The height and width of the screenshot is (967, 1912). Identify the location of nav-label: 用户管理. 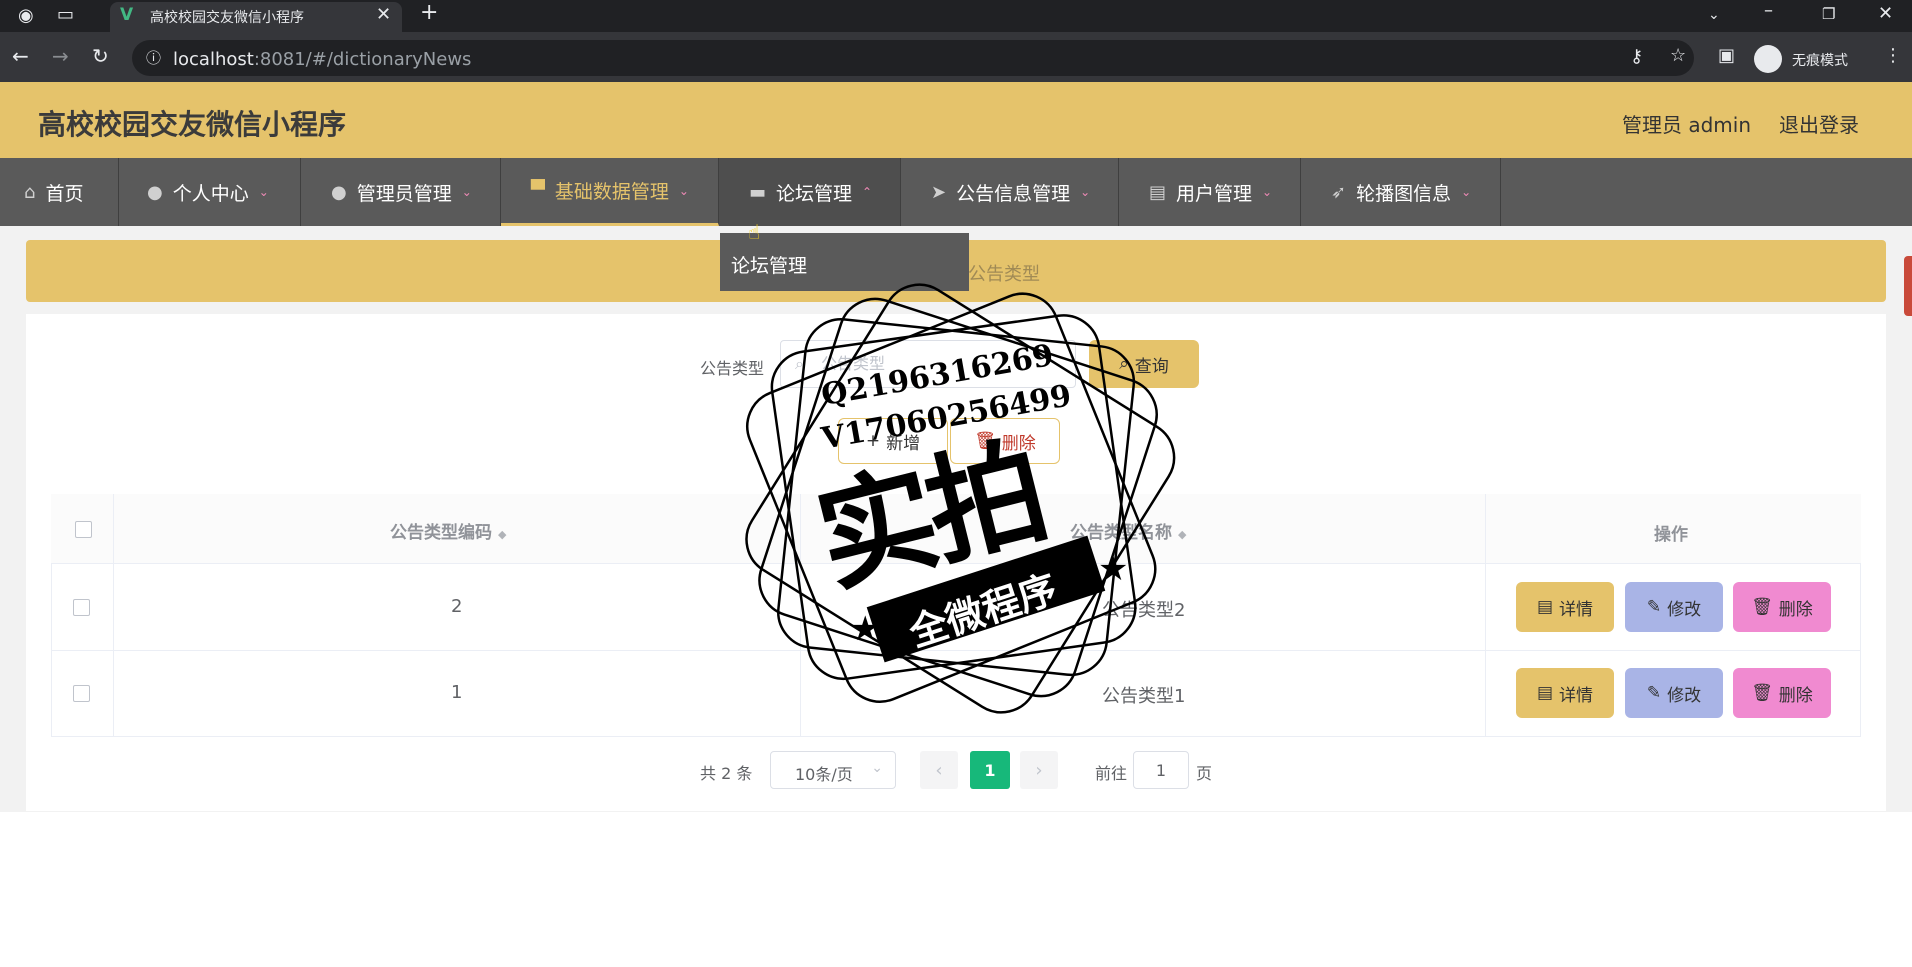
(1214, 193).